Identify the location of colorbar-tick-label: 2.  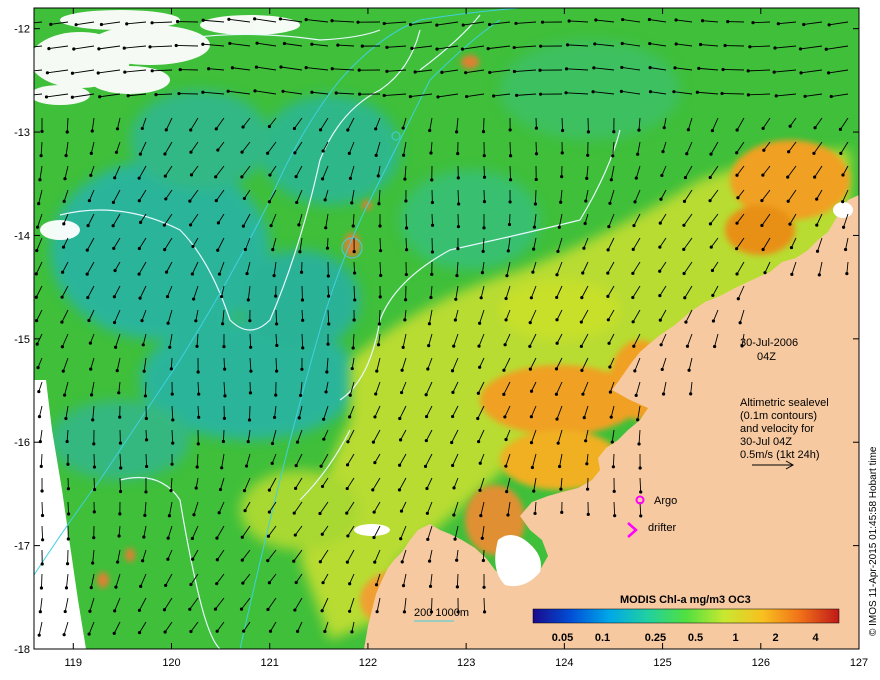
(775, 638).